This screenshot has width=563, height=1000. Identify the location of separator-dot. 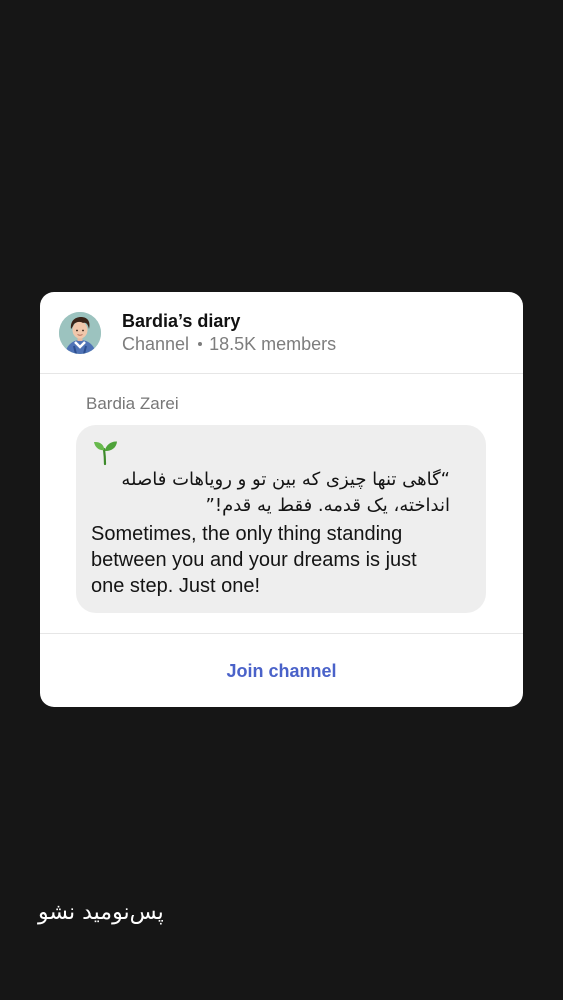
(200, 344).